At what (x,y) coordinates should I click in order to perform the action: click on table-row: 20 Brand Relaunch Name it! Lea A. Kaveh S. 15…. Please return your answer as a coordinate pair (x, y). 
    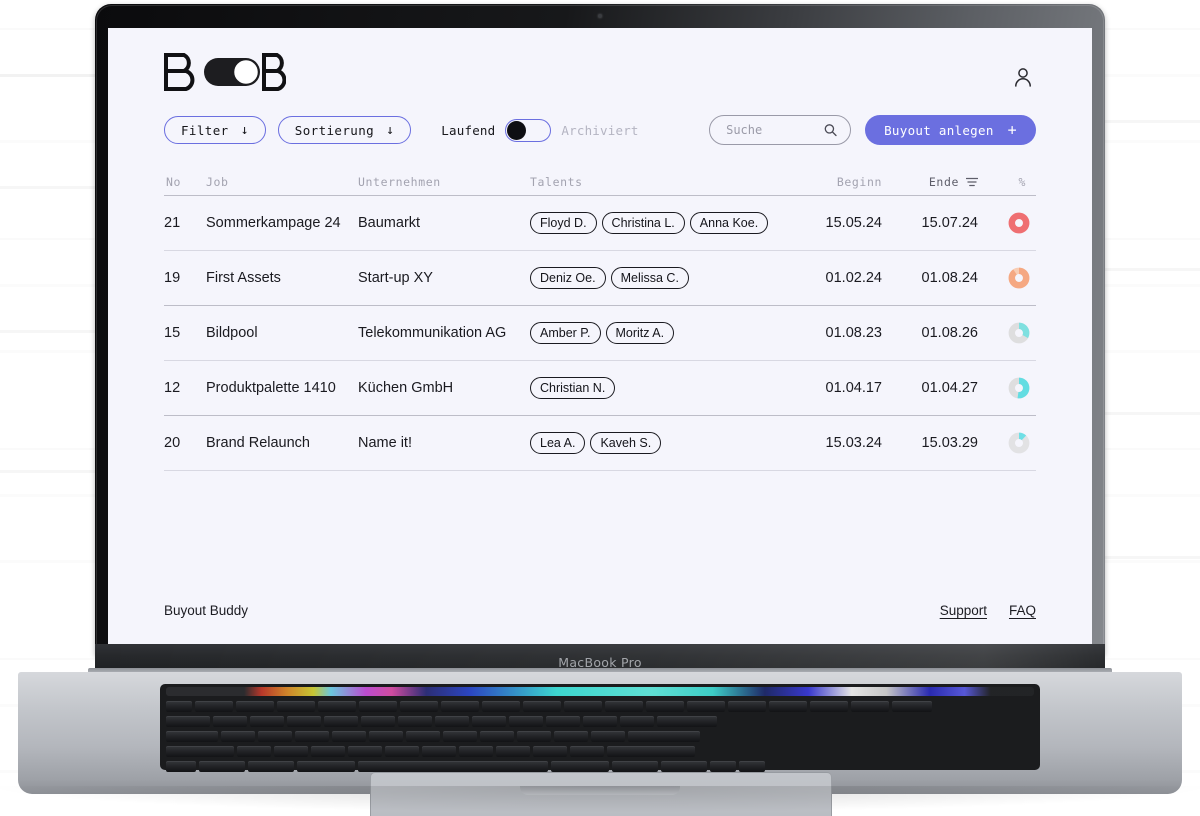
    Looking at the image, I should click on (600, 443).